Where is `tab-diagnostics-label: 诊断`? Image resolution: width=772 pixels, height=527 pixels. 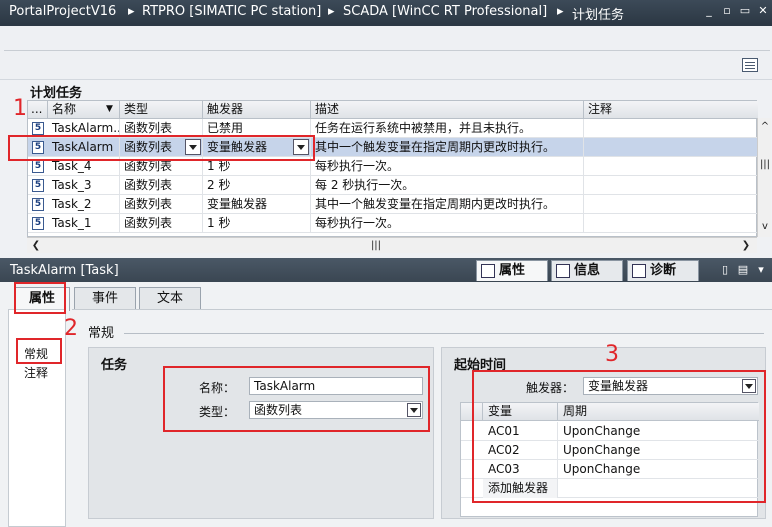 tab-diagnostics-label: 诊断 is located at coordinates (663, 270).